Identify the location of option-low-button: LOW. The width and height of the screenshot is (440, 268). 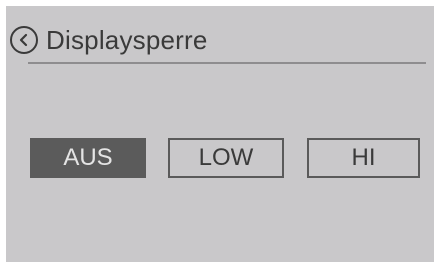
(226, 158).